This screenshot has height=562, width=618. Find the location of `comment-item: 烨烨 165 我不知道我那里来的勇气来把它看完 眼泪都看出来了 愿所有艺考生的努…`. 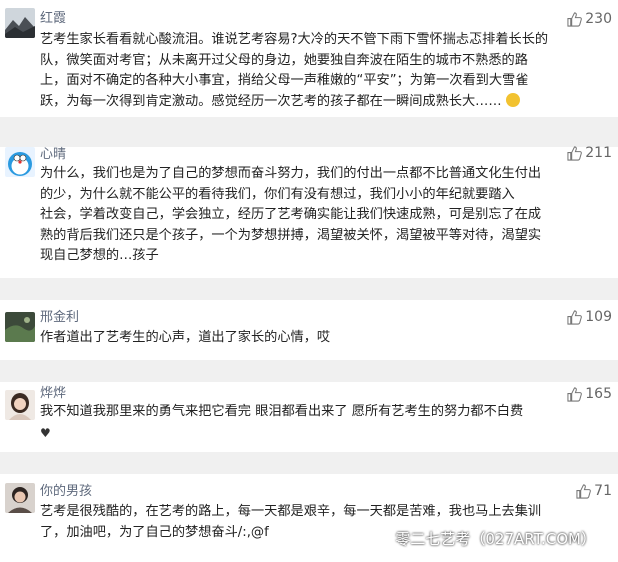

comment-item: 烨烨 165 我不知道我那里来的勇气来把它看完 眼泪都看出来了 愿所有艺考生的努… is located at coordinates (309, 417).